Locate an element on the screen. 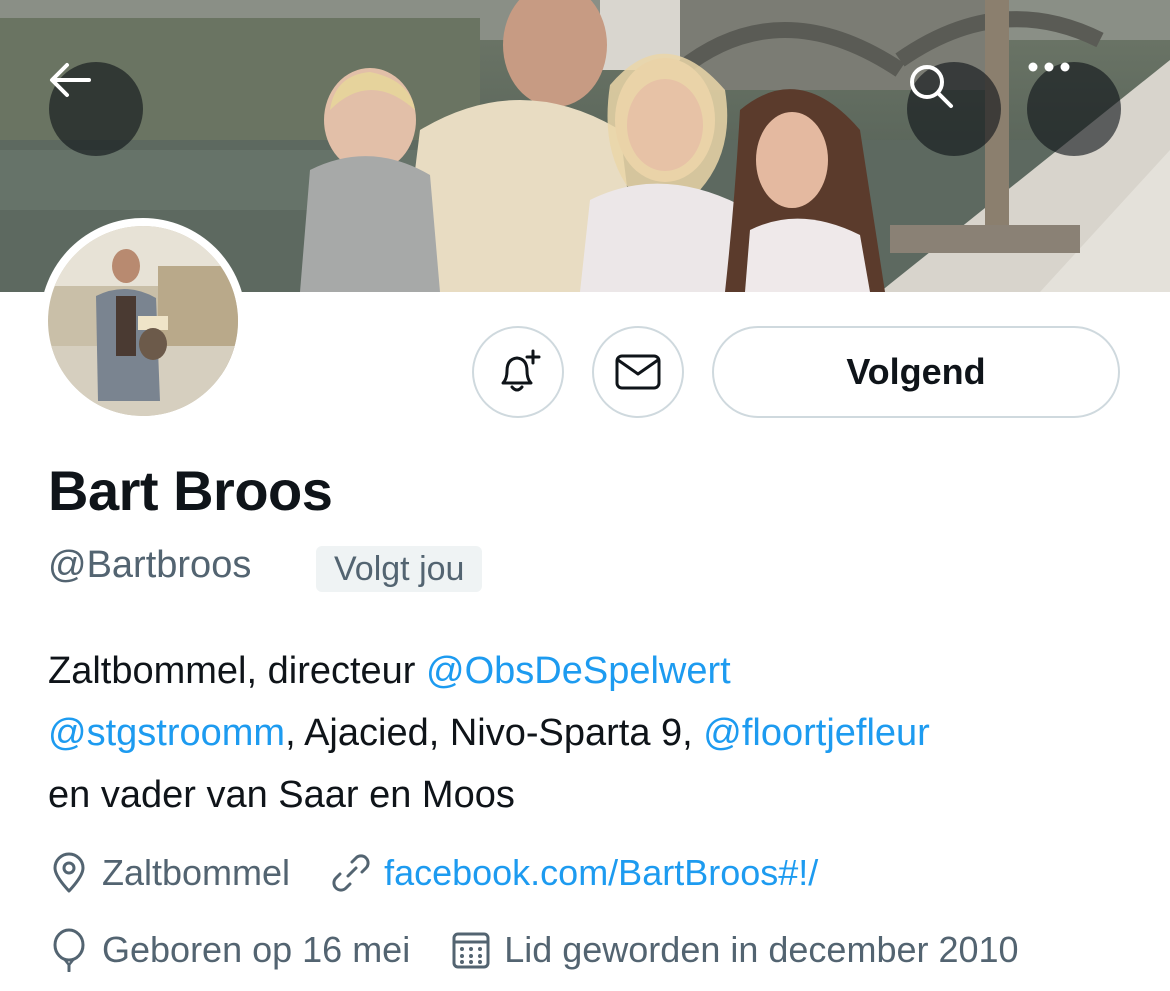 Image resolution: width=1170 pixels, height=991 pixels. meta-row-location: Zaltbommel facebook.com/BartBroos#!/ is located at coordinates (433, 873).